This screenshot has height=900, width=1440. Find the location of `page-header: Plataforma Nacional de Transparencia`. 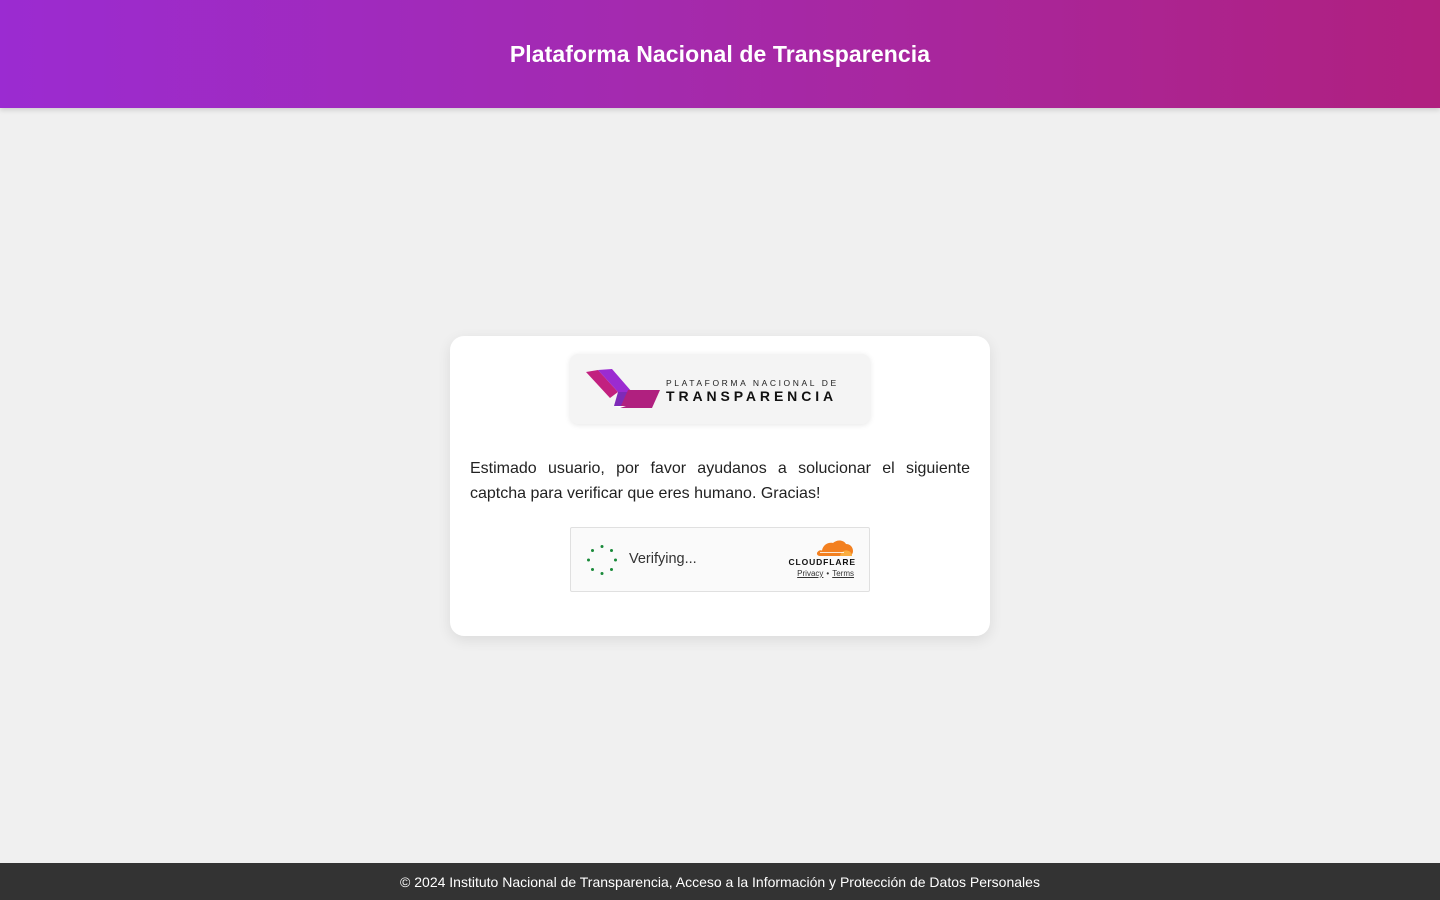

page-header: Plataforma Nacional de Transparencia is located at coordinates (720, 54).